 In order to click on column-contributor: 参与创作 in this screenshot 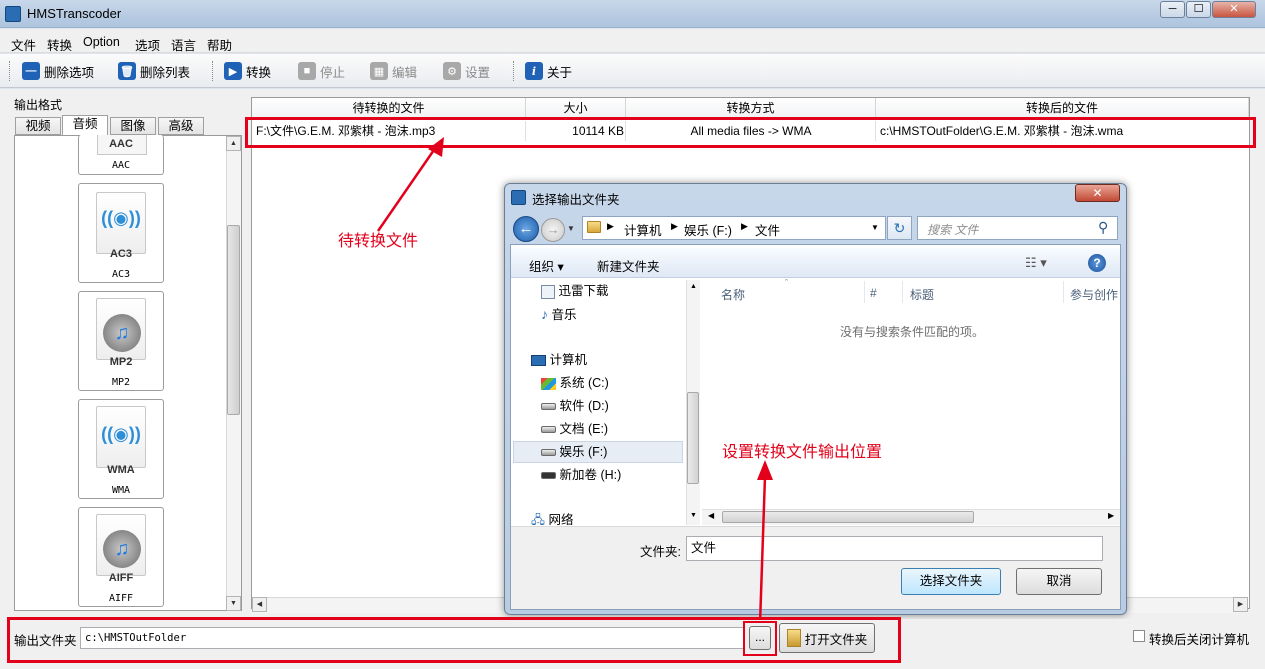, I will do `click(1095, 294)`.